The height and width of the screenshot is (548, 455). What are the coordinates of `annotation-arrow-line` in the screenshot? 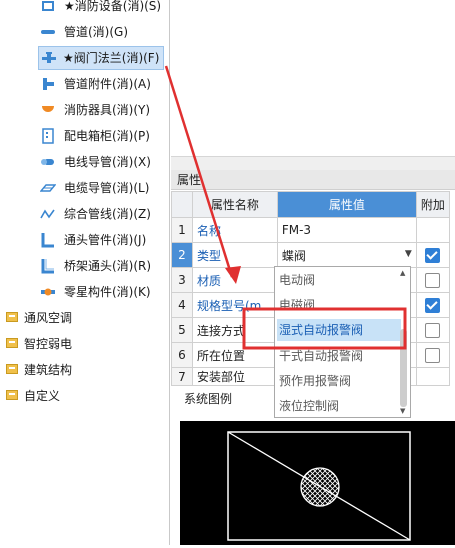 It's located at (199, 171).